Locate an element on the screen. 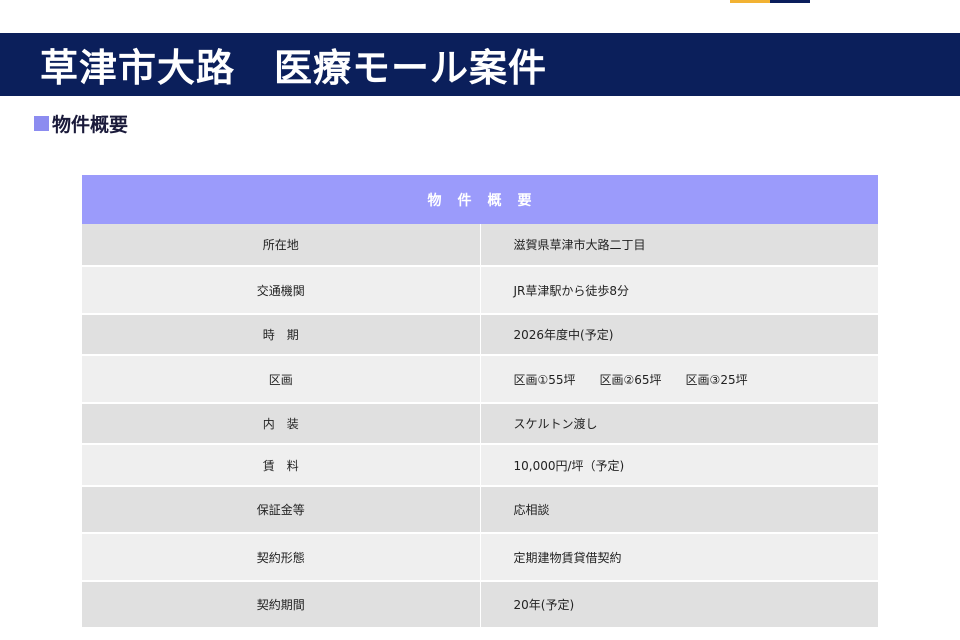  row-value: スケルトン渡し is located at coordinates (679, 424).